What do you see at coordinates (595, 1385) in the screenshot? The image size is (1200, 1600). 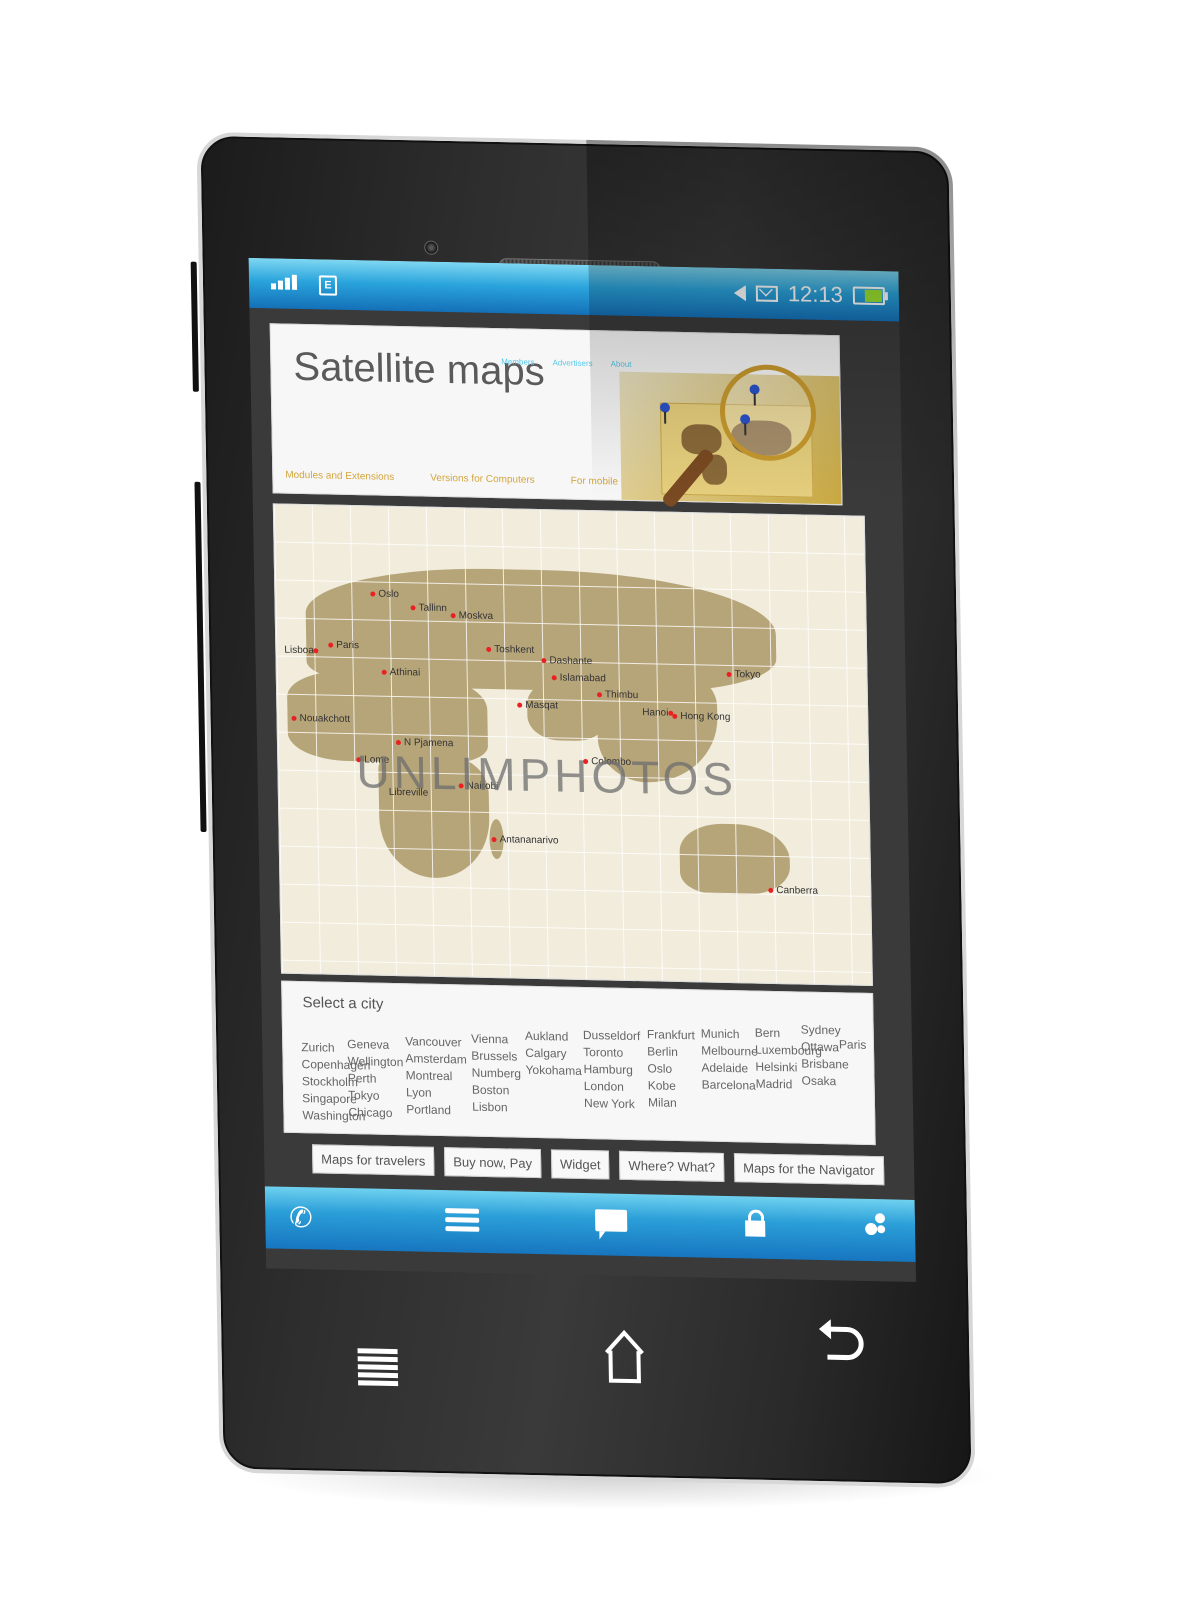 I see `hardware-buttons` at bounding box center [595, 1385].